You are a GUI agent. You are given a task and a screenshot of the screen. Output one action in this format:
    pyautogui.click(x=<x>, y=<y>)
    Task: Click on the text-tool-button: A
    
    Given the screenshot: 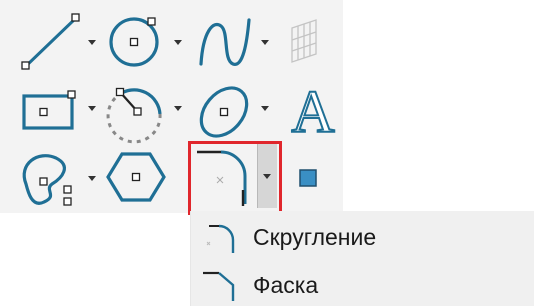 What is the action you would take?
    pyautogui.click(x=313, y=112)
    